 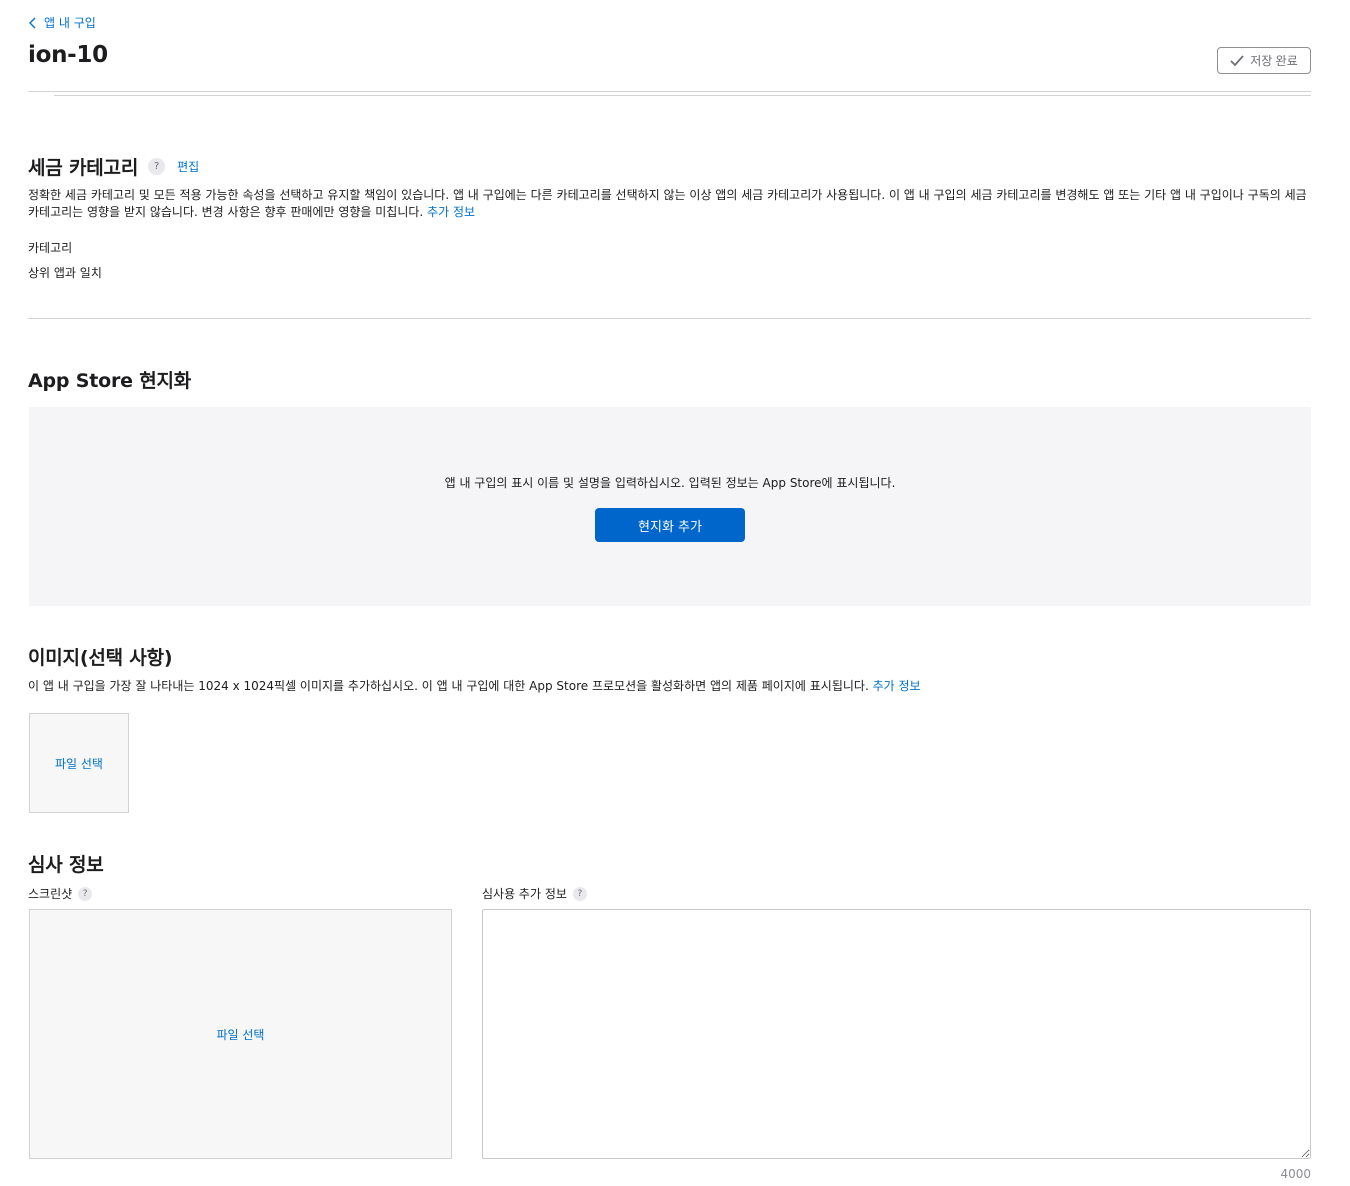 I want to click on category-label: 카테고리, so click(x=50, y=248).